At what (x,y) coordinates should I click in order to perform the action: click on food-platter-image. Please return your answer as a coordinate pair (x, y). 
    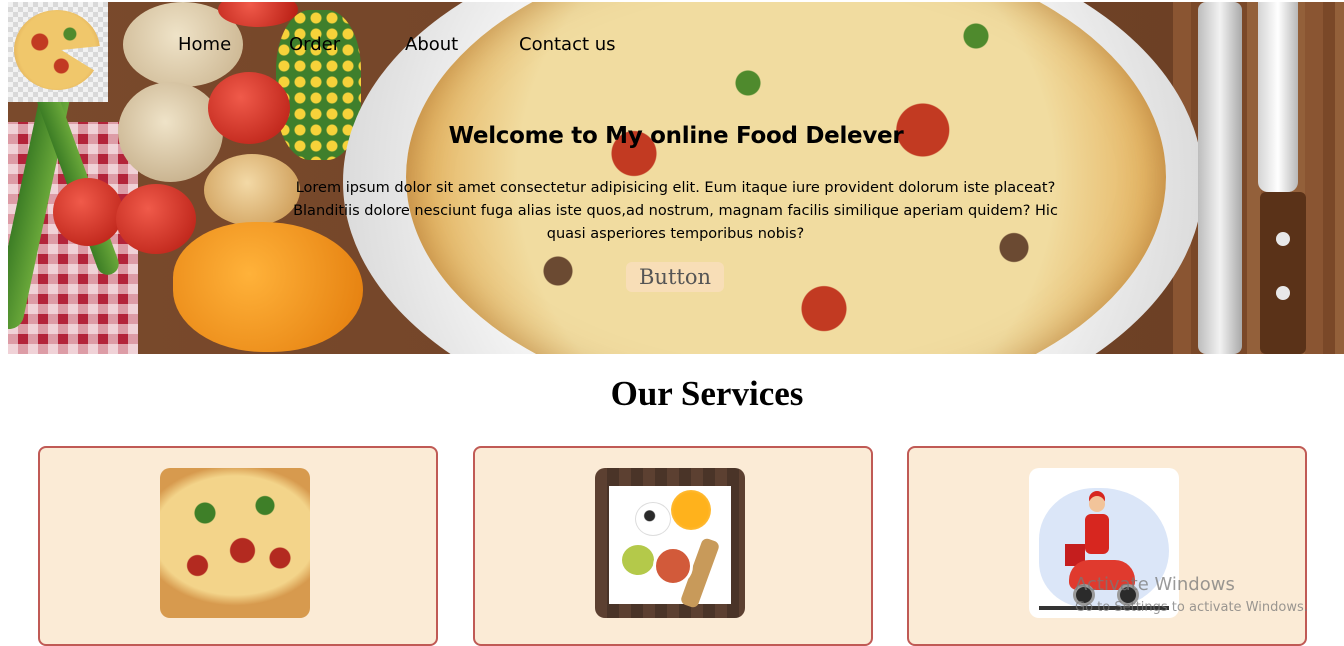
    Looking at the image, I should click on (670, 543).